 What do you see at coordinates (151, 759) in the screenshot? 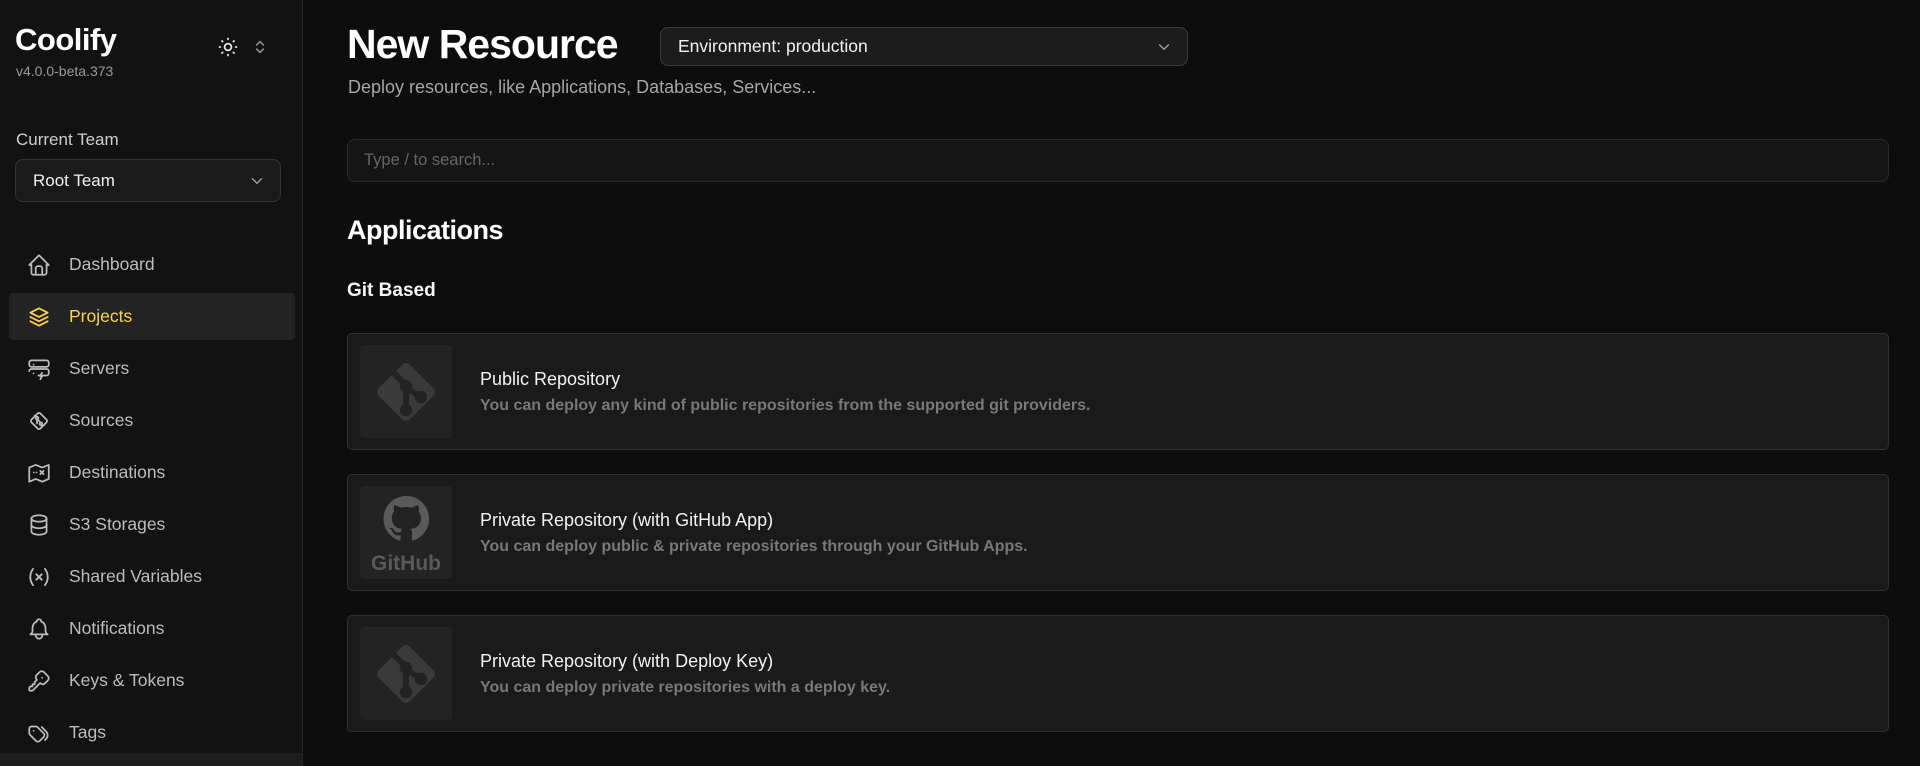
I see `sidebar-bottom-strip` at bounding box center [151, 759].